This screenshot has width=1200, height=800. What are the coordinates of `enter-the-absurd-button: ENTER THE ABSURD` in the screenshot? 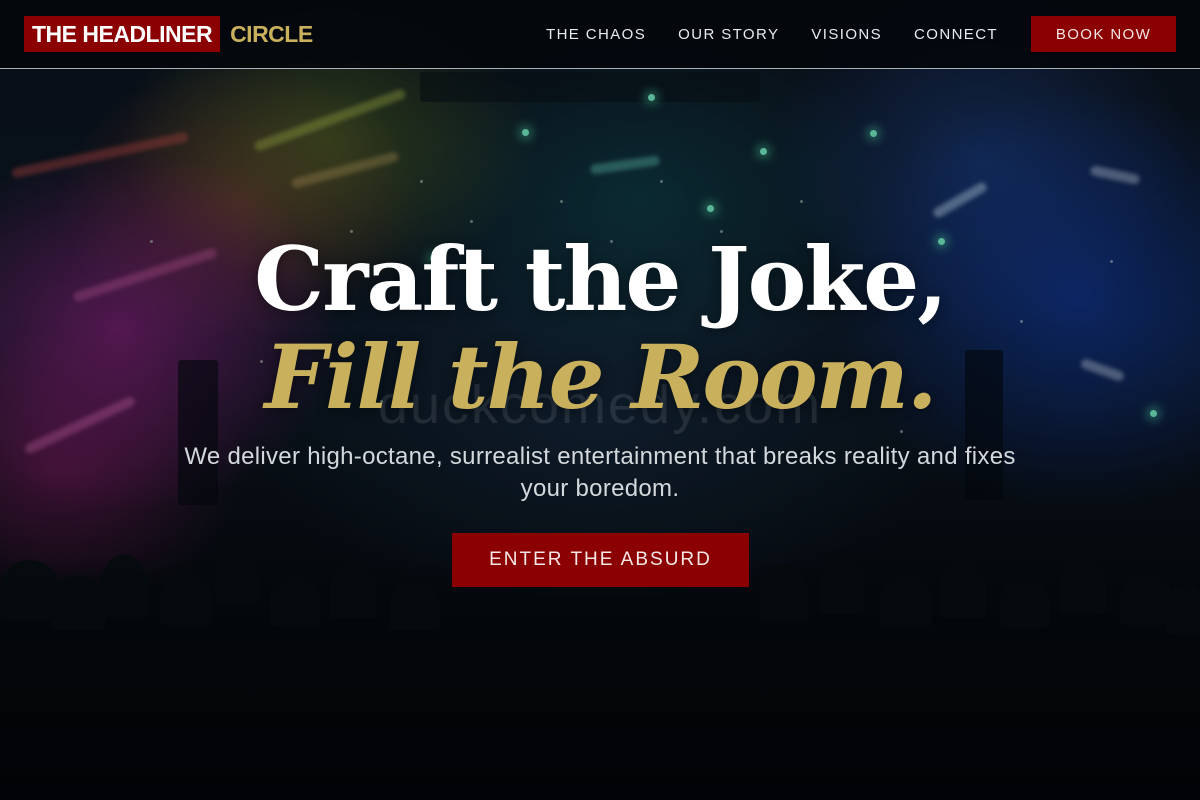 It's located at (600, 560).